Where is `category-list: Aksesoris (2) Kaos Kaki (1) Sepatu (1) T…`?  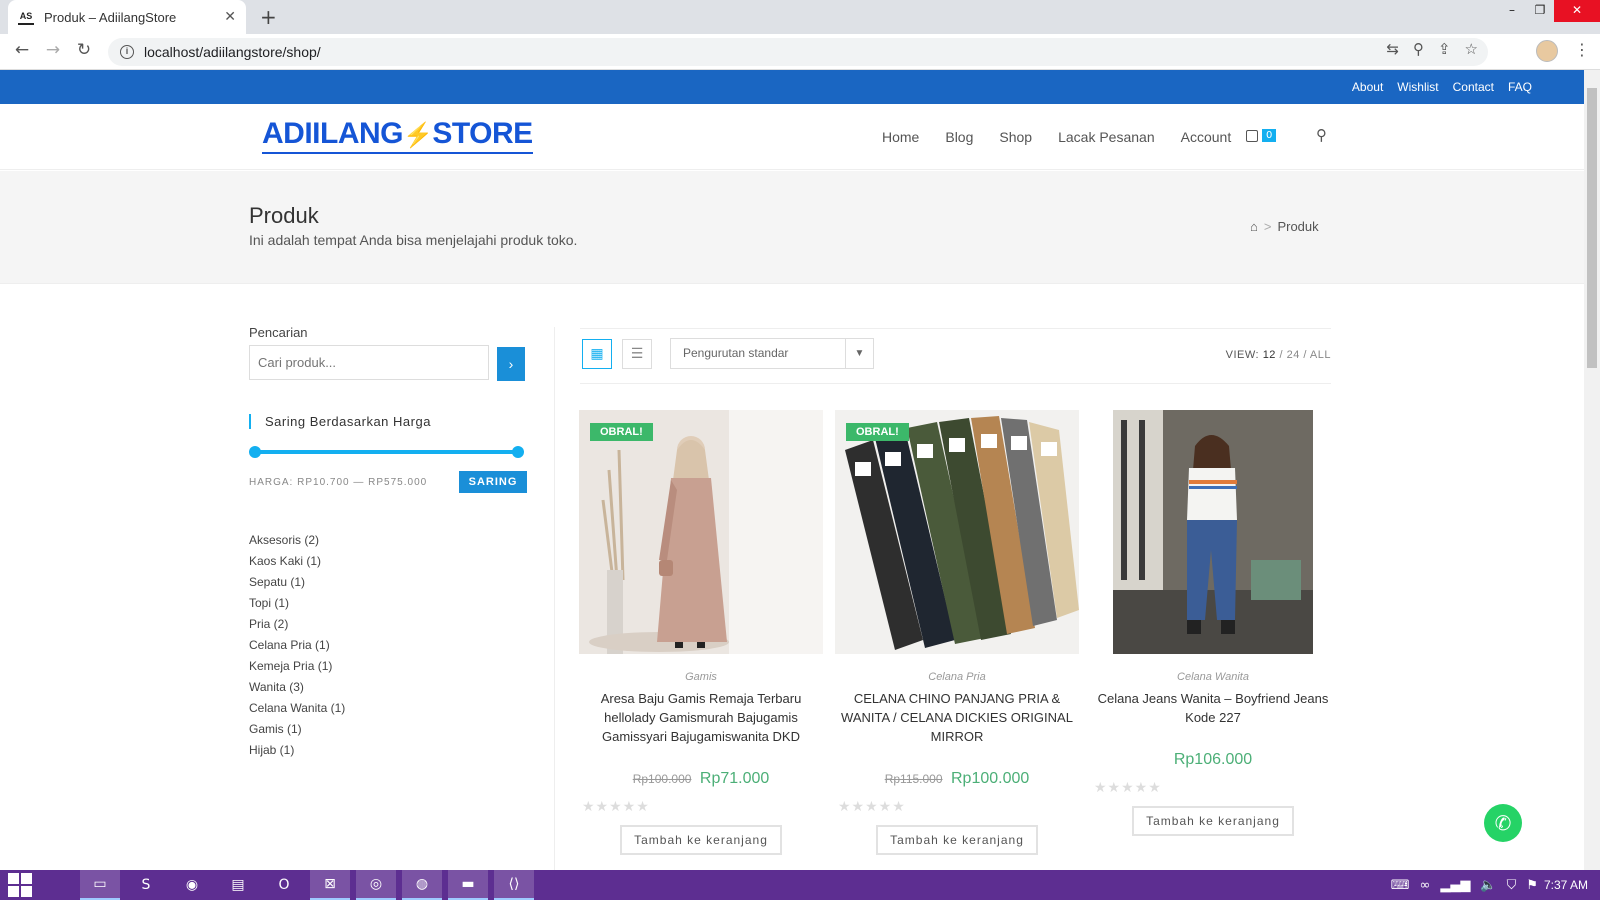
category-list: Aksesoris (2) Kaos Kaki (1) Sepatu (1) T… is located at coordinates (386, 648).